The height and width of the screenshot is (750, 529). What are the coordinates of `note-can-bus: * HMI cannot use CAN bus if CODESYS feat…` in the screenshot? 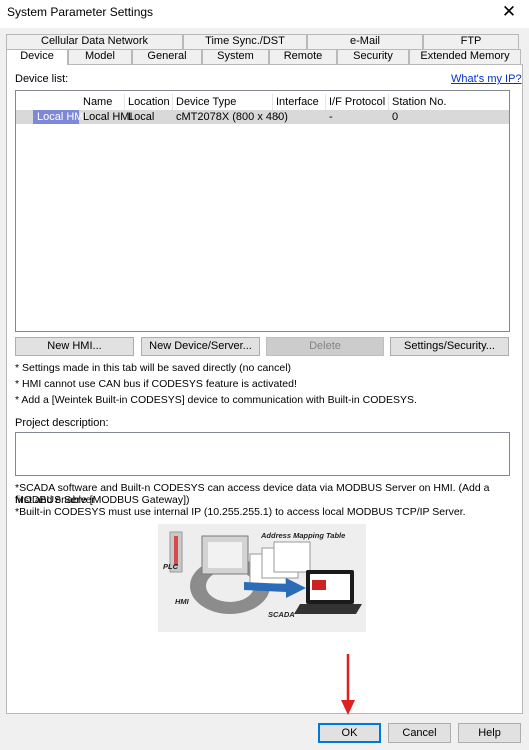 It's located at (156, 384).